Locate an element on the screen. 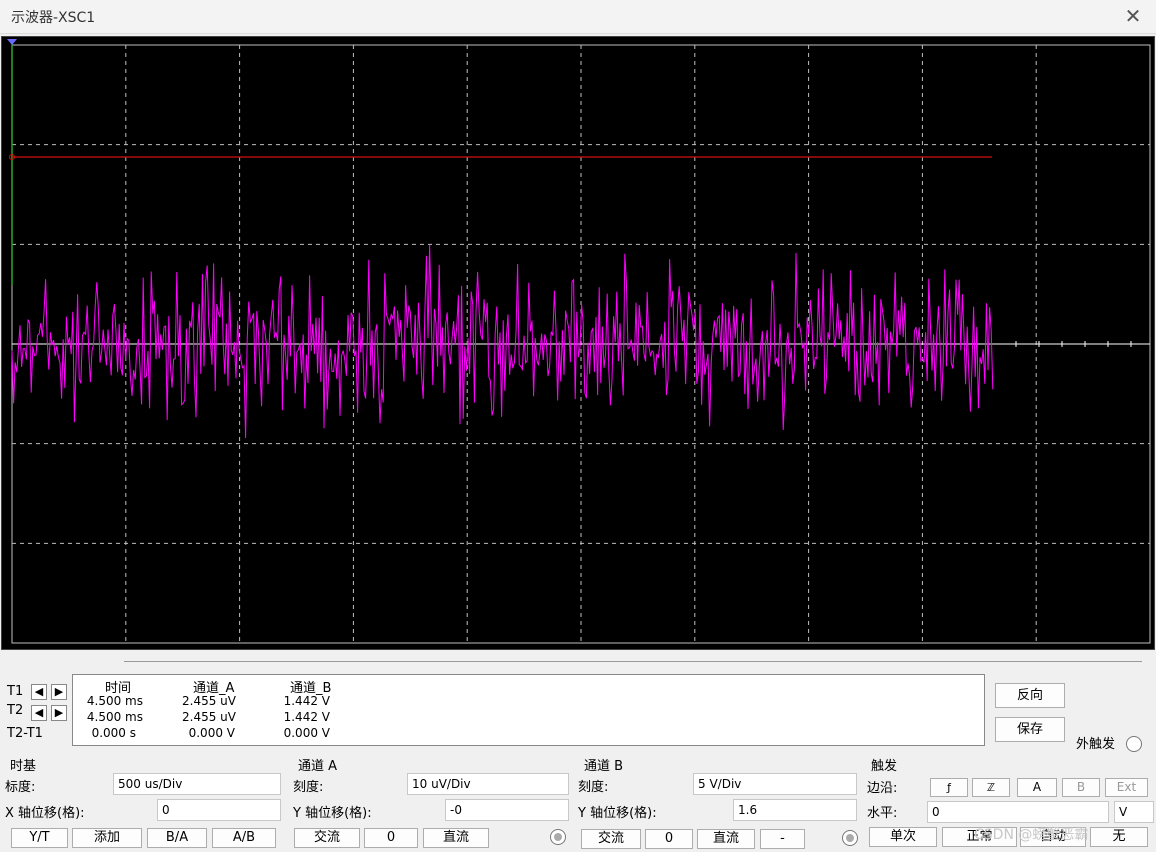 This screenshot has width=1156, height=852. t1-label: T1 is located at coordinates (15, 691).